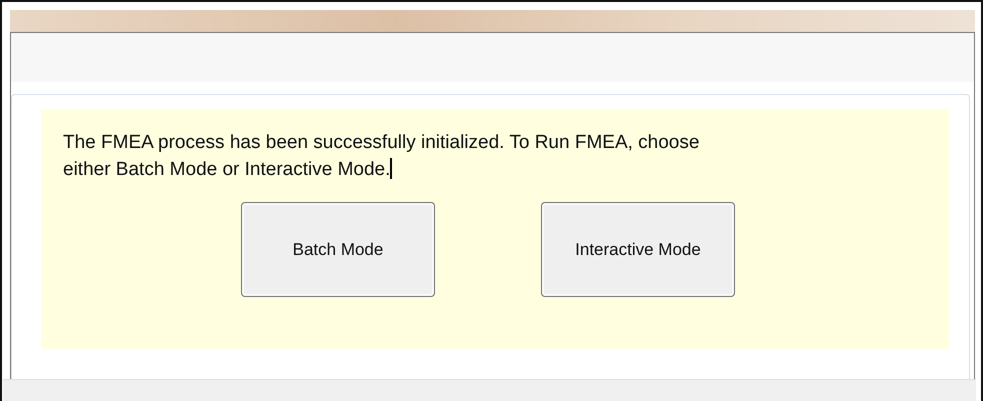  Describe the element at coordinates (381, 156) in the screenshot. I see `status-message: The FMEA process has been successfully initialized. To Run FMEA, choose either Batch Mode or Interactive Mode.` at that location.